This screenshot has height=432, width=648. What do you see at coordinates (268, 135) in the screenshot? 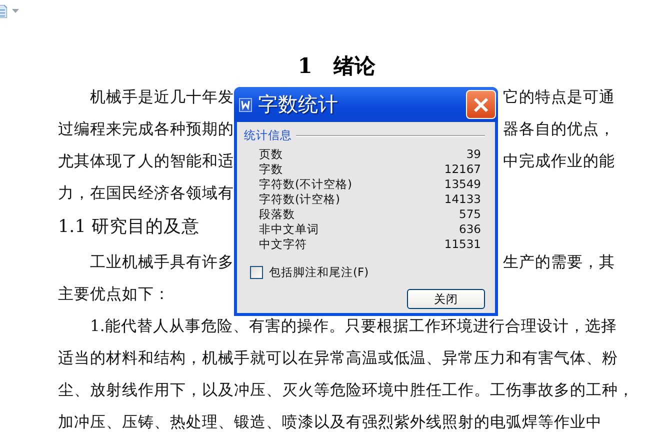
I see `group-label: 统计信息` at bounding box center [268, 135].